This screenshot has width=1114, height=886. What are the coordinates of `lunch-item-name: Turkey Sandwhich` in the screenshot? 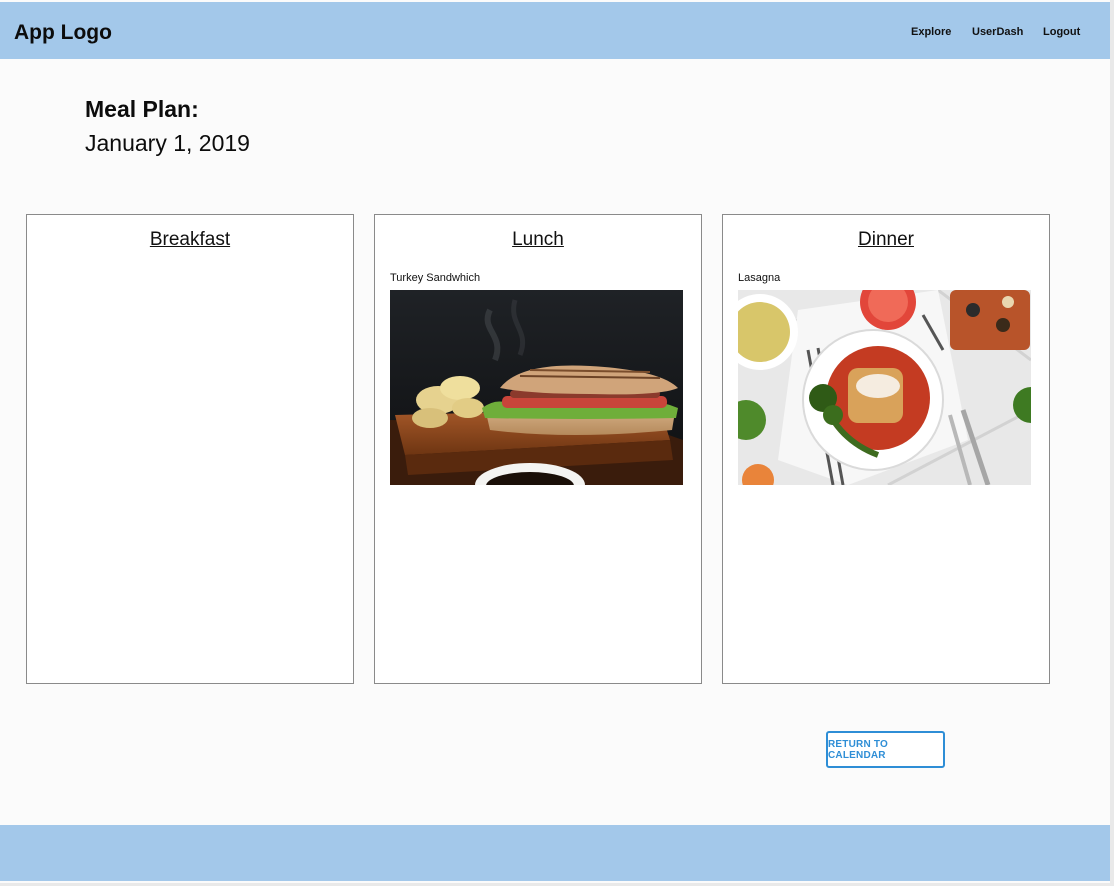 It's located at (435, 278).